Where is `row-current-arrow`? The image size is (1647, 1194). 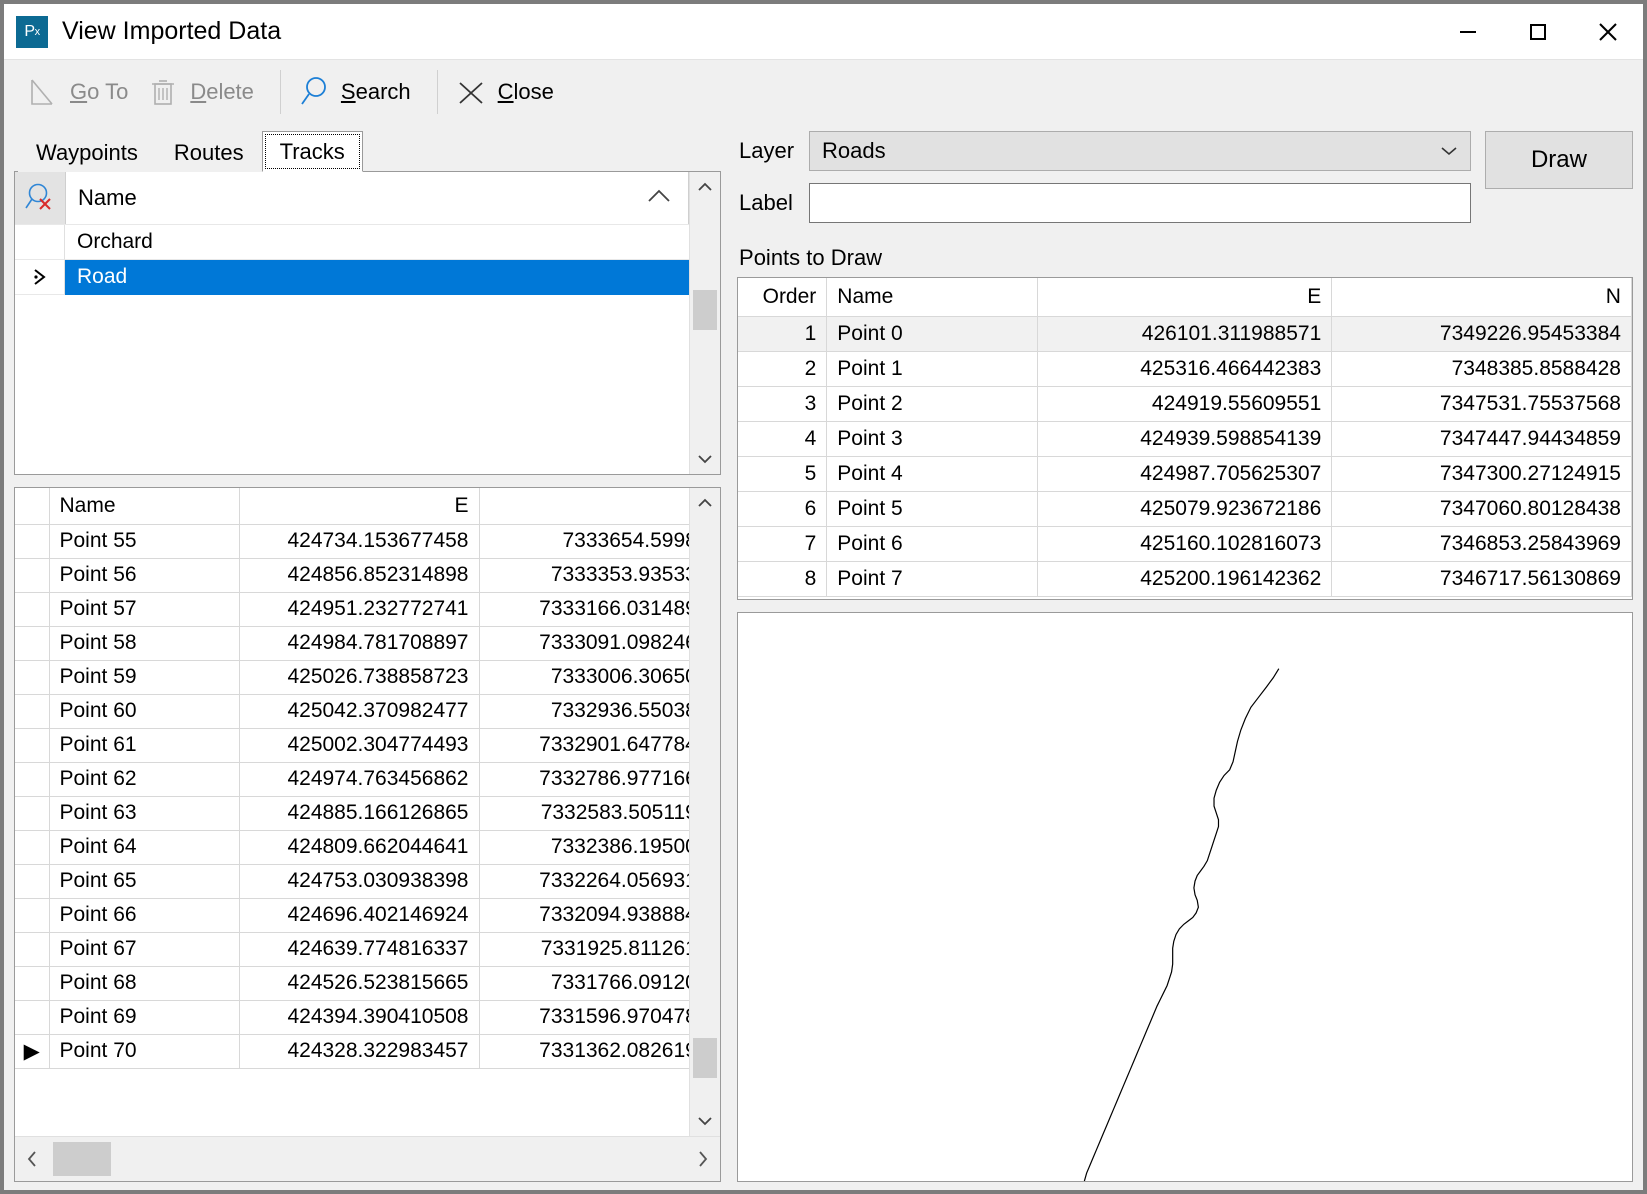 row-current-arrow is located at coordinates (40, 277).